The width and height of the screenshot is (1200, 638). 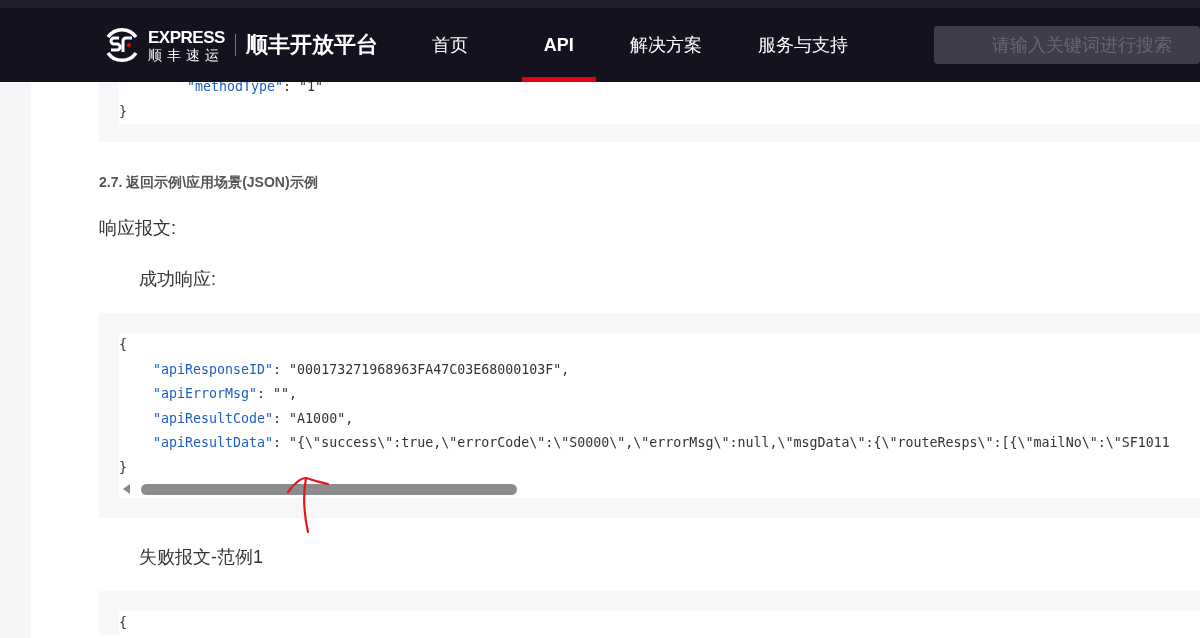 I want to click on paragraph-label: 失败报文-范例1, so click(x=201, y=557).